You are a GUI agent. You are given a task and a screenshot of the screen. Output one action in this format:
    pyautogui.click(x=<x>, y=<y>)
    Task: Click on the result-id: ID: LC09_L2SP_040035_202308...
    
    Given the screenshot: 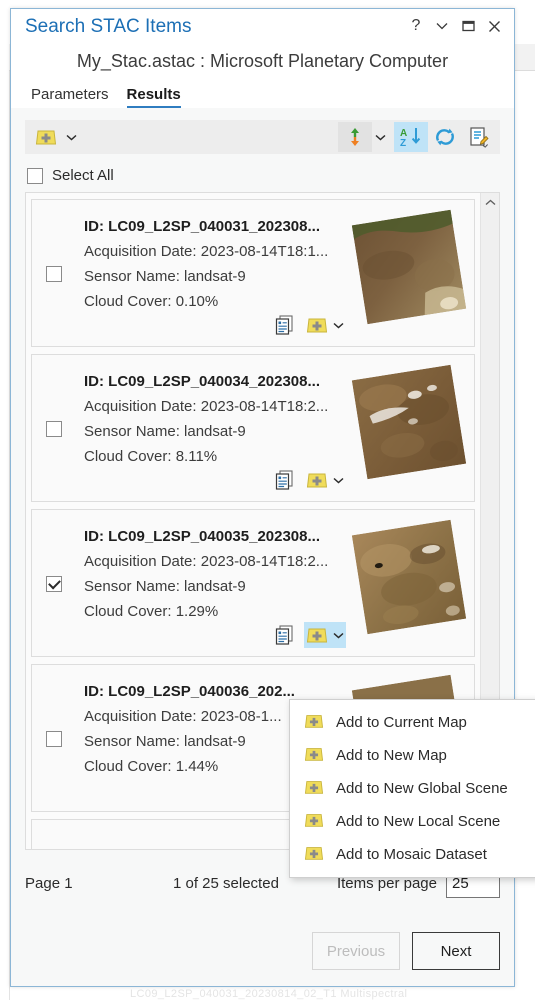 What is the action you would take?
    pyautogui.click(x=202, y=536)
    